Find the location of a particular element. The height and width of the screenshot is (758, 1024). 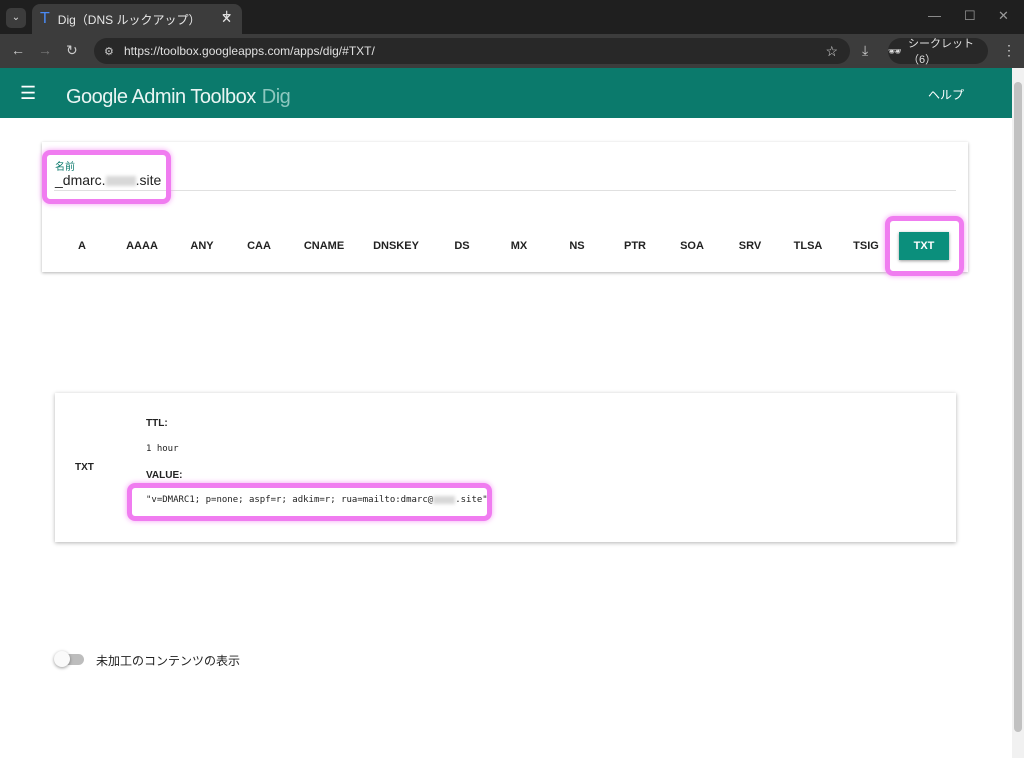

incognito-label: シークレット（6） is located at coordinates (940, 52).